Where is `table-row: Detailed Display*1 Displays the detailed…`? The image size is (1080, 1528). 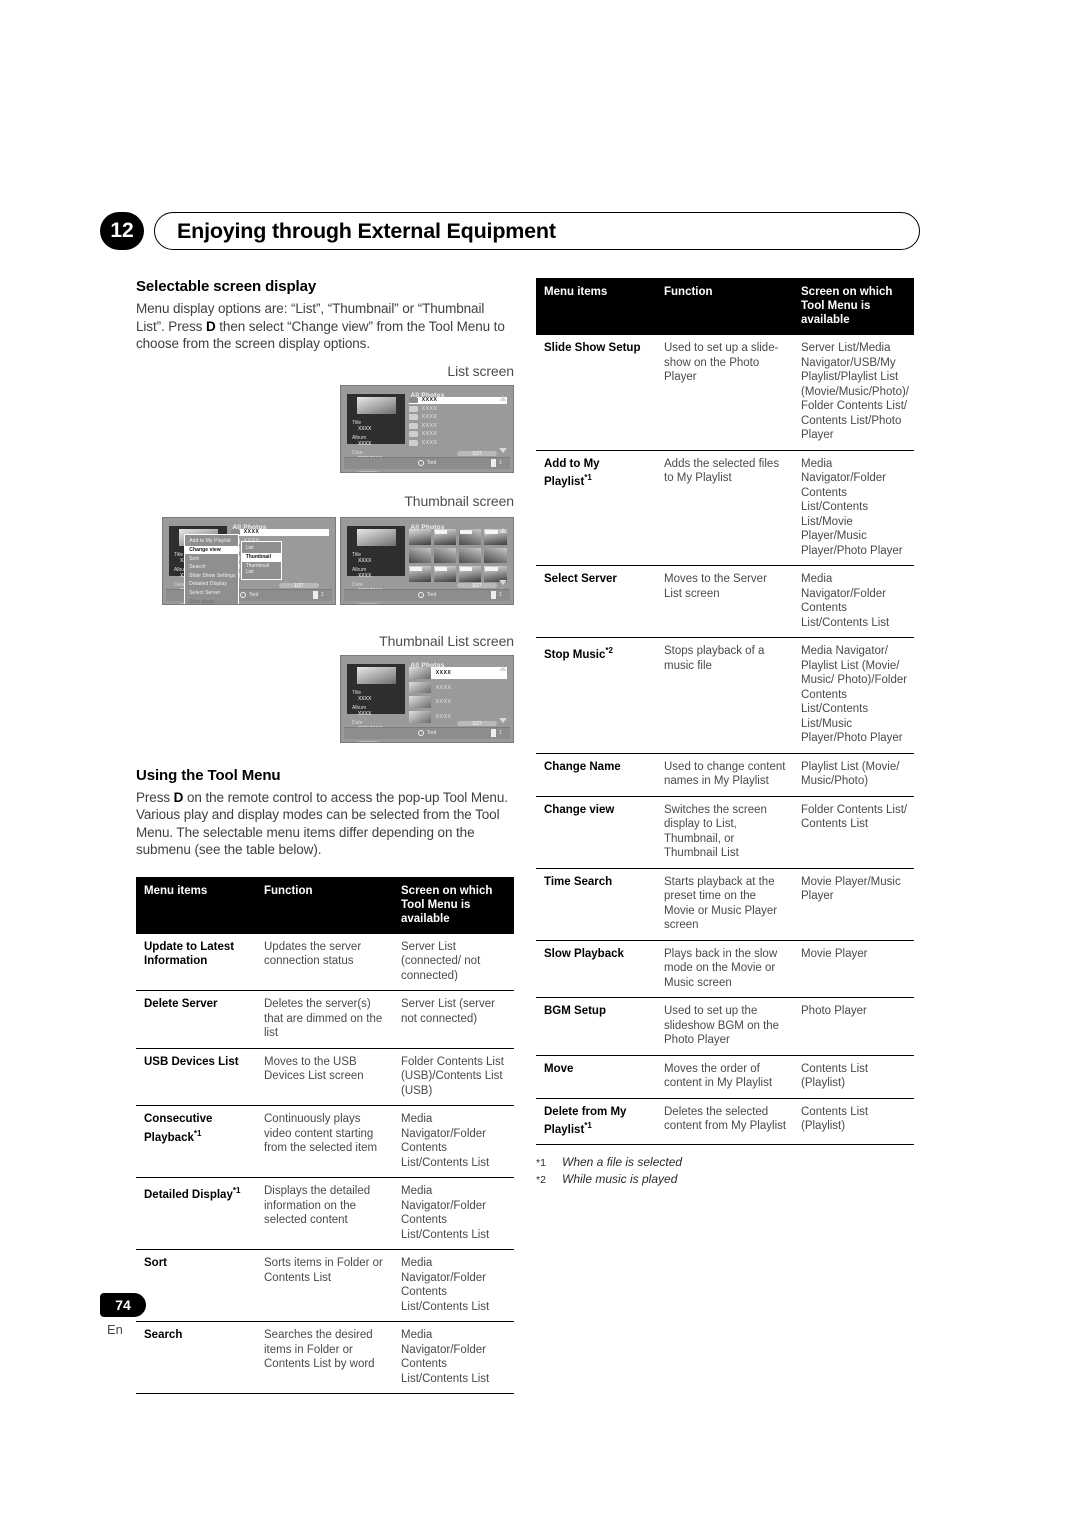 table-row: Detailed Display*1 Displays the detailed… is located at coordinates (325, 1213).